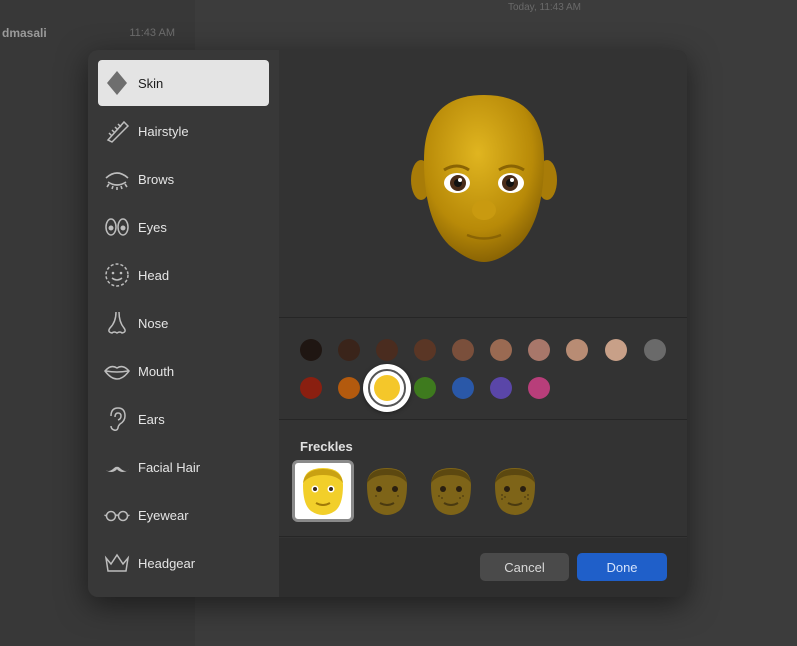 The image size is (797, 646). I want to click on freckles-label: Freckles, so click(326, 446).